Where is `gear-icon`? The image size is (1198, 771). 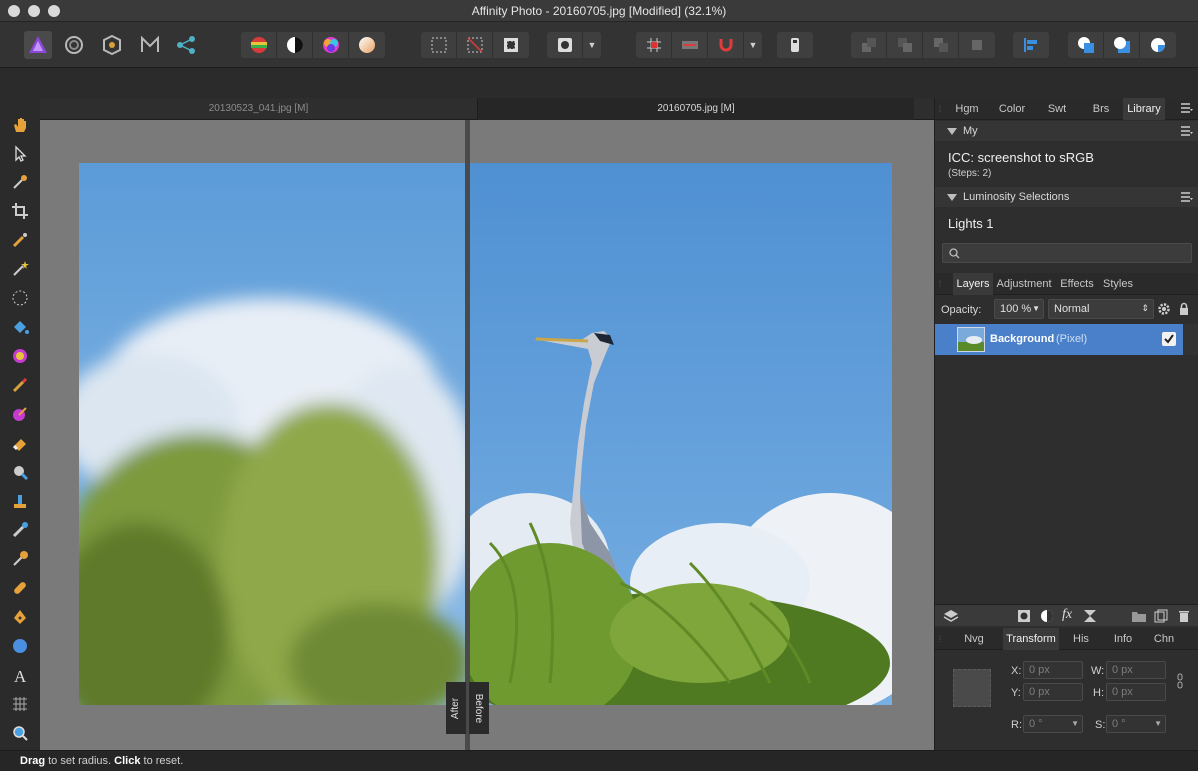 gear-icon is located at coordinates (1164, 309).